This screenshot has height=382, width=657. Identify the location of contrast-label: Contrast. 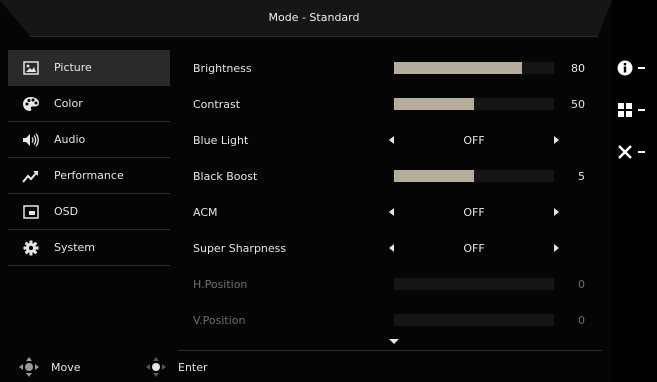
(217, 104).